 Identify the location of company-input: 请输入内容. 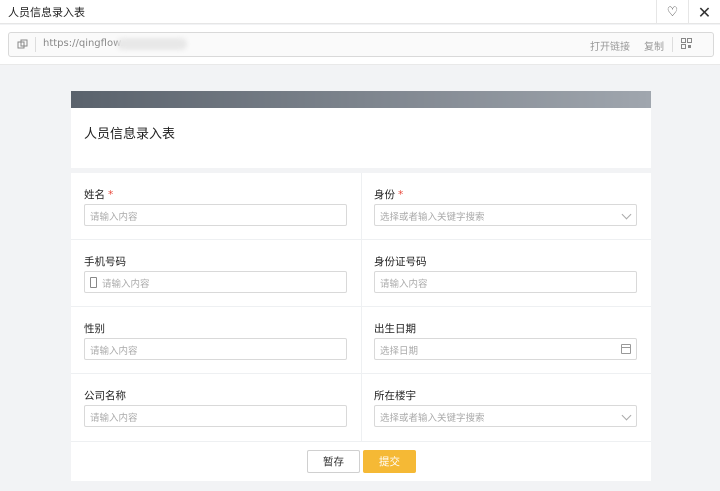
(215, 416).